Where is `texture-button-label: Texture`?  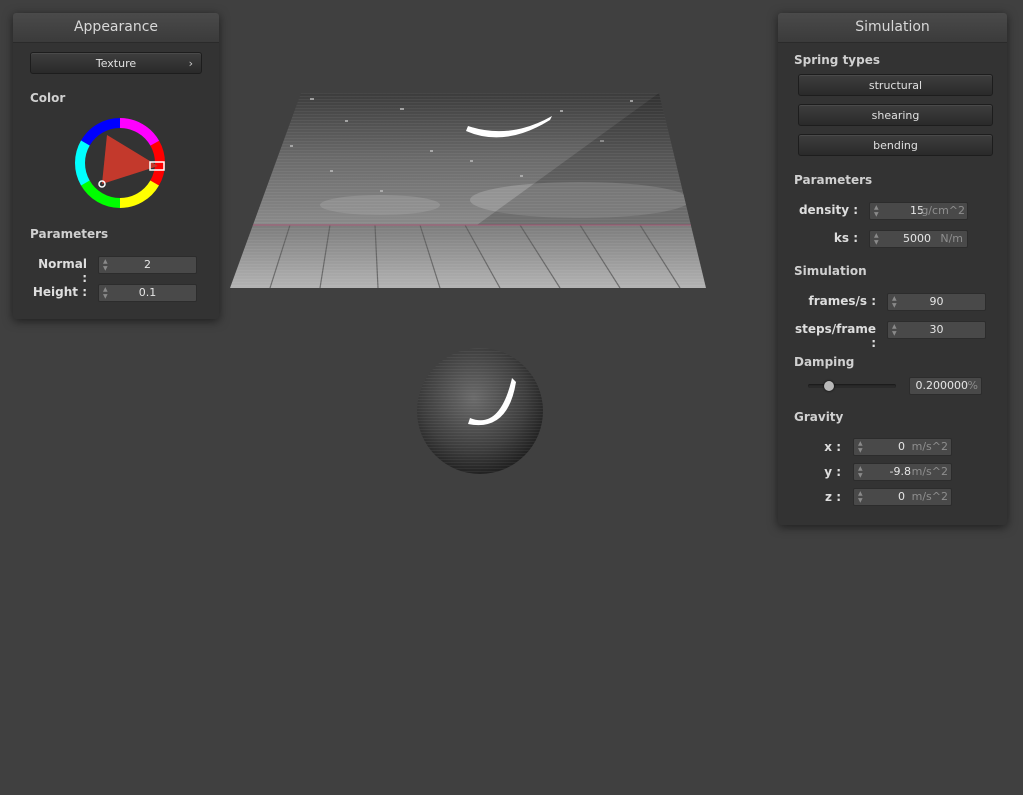 texture-button-label: Texture is located at coordinates (116, 63).